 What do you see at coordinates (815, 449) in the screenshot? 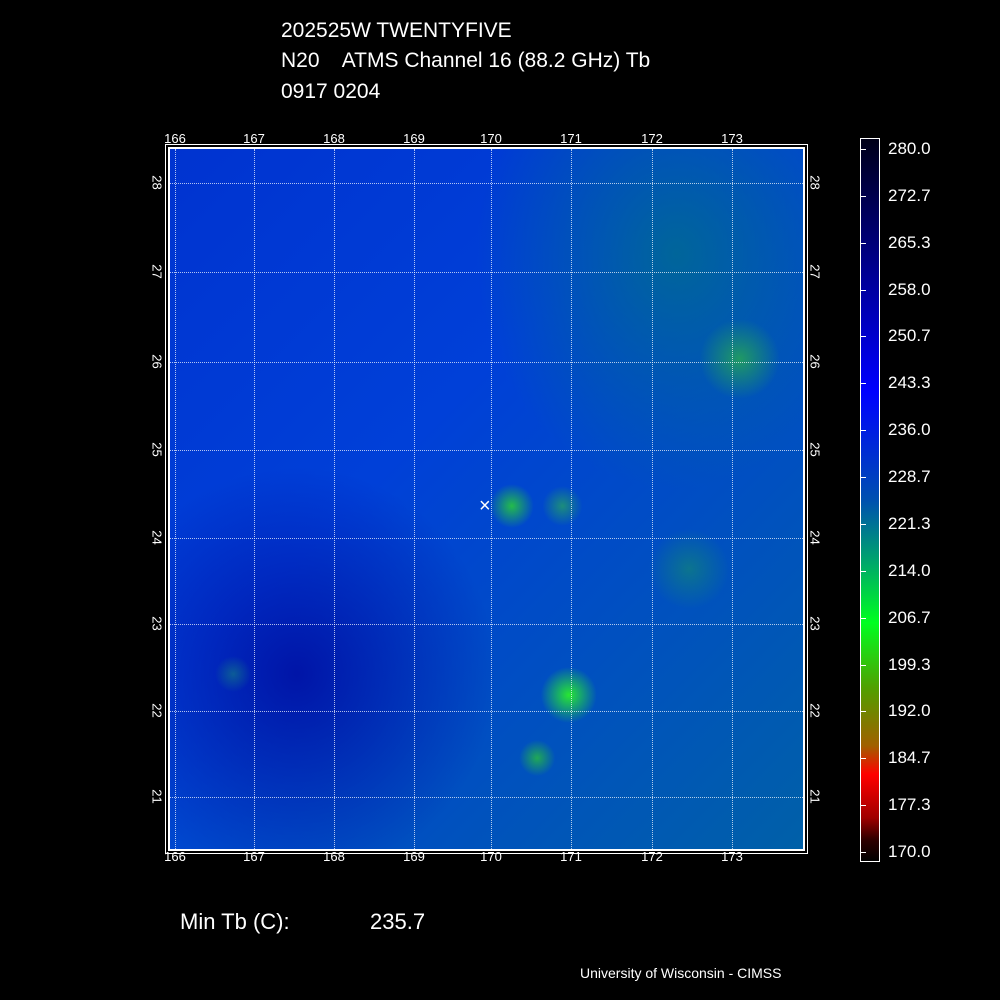
I see `lat-tick-right: 25` at bounding box center [815, 449].